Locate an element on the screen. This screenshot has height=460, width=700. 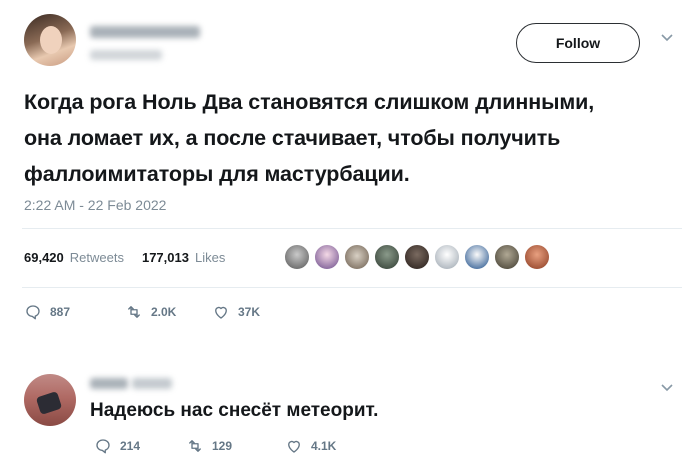
tweet-stats: 69,420 Retweets 177,013 Likes is located at coordinates (124, 257).